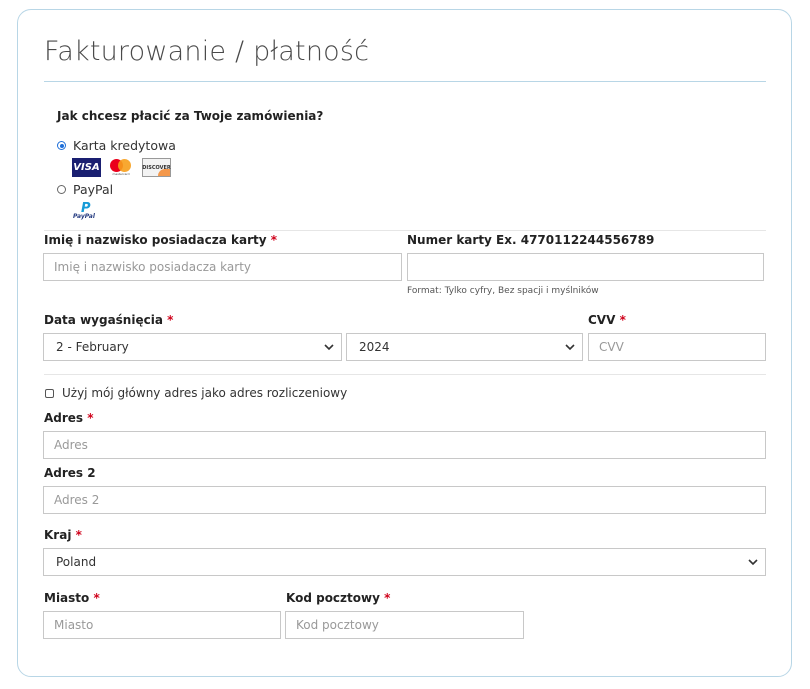 The width and height of the screenshot is (810, 689). Describe the element at coordinates (607, 320) in the screenshot. I see `cvv-label: CVV *` at that location.